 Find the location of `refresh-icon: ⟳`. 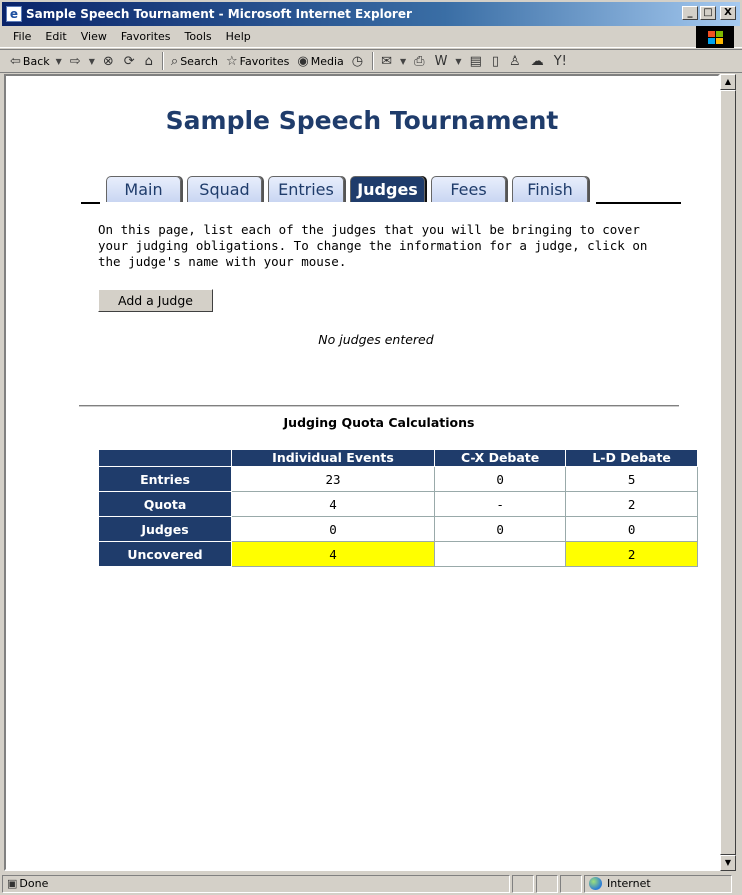

refresh-icon: ⟳ is located at coordinates (129, 61).